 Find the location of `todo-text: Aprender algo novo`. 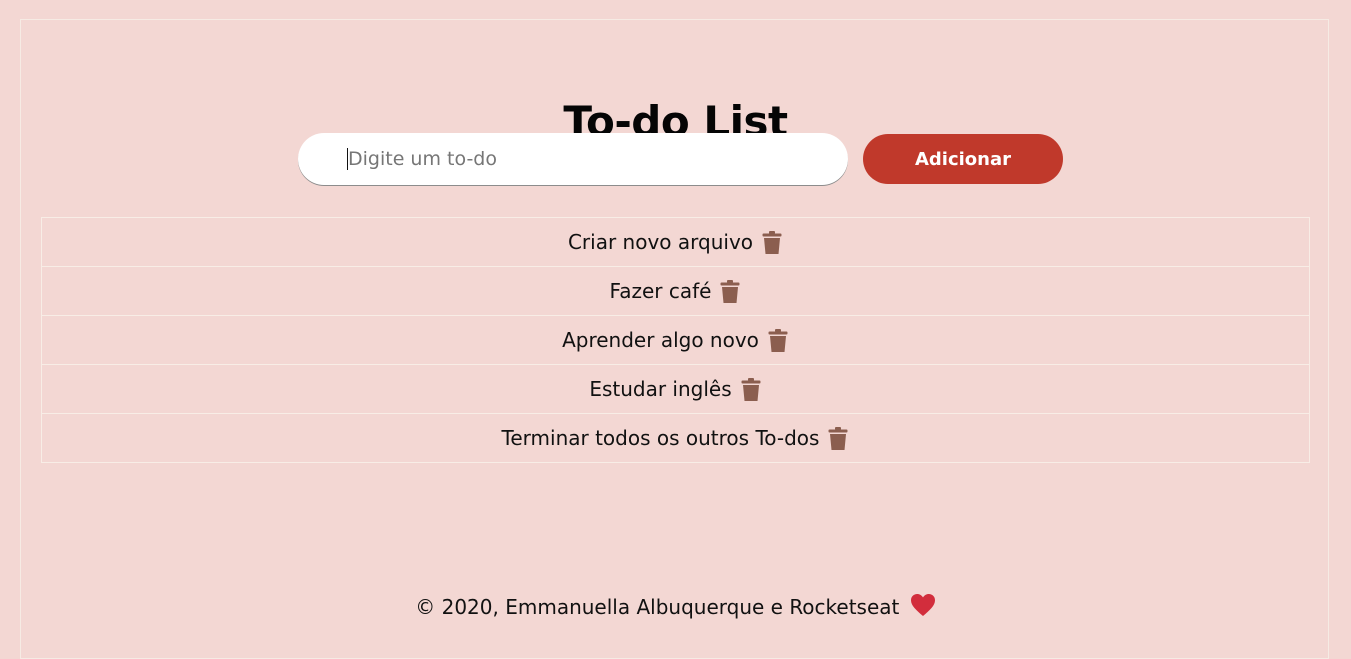

todo-text: Aprender algo novo is located at coordinates (660, 340).